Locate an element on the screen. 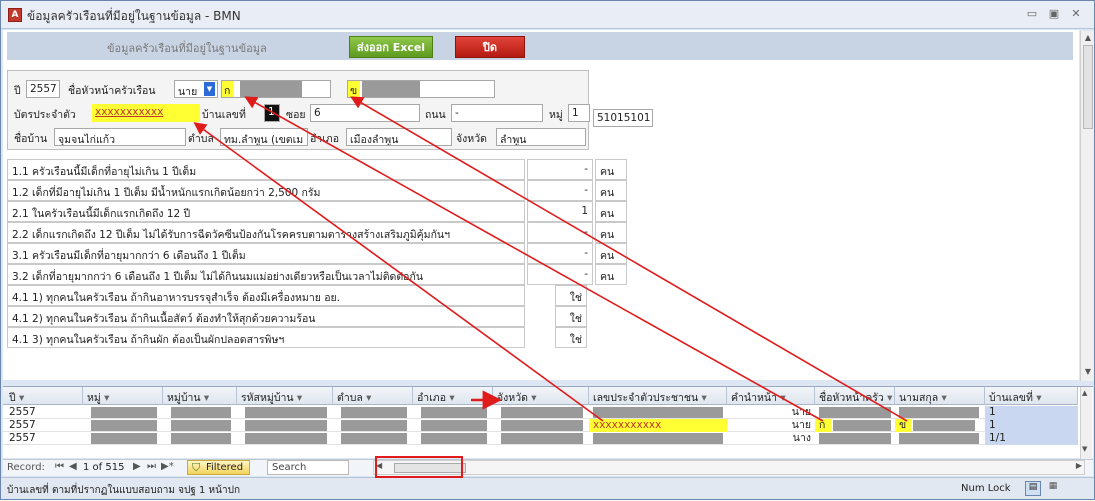 This screenshot has height=501, width=1095. cell-last-name: ข is located at coordinates (903, 425).